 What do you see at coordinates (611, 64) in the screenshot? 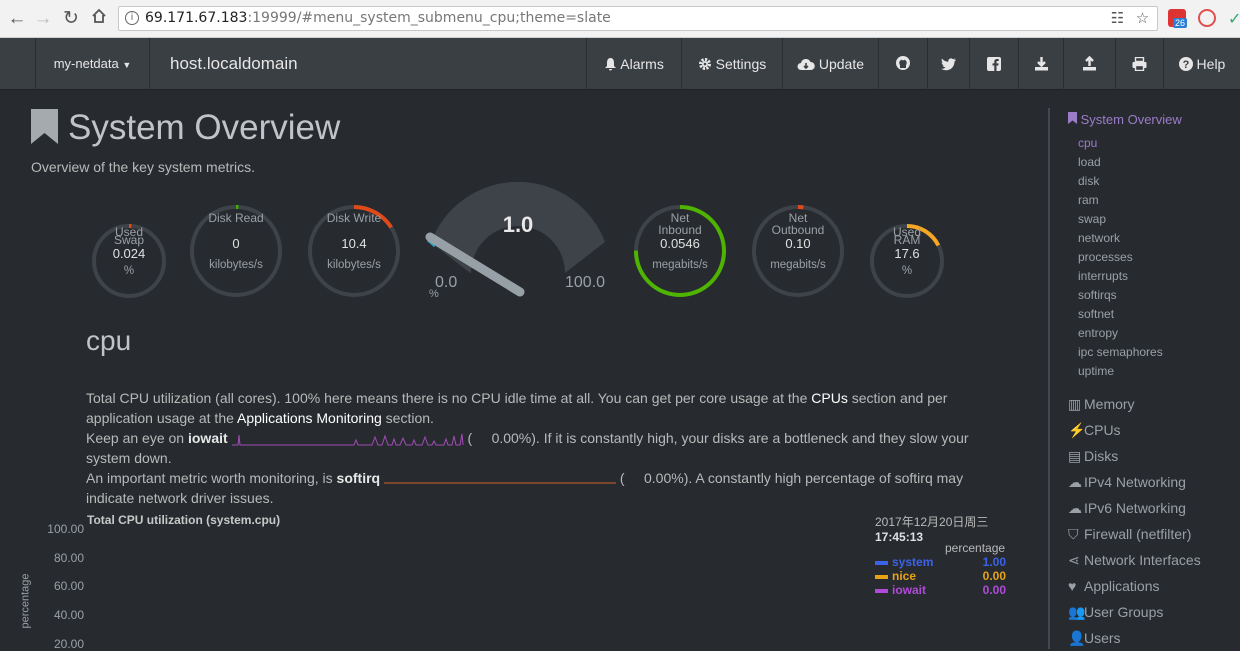
I see `bell-icon` at bounding box center [611, 64].